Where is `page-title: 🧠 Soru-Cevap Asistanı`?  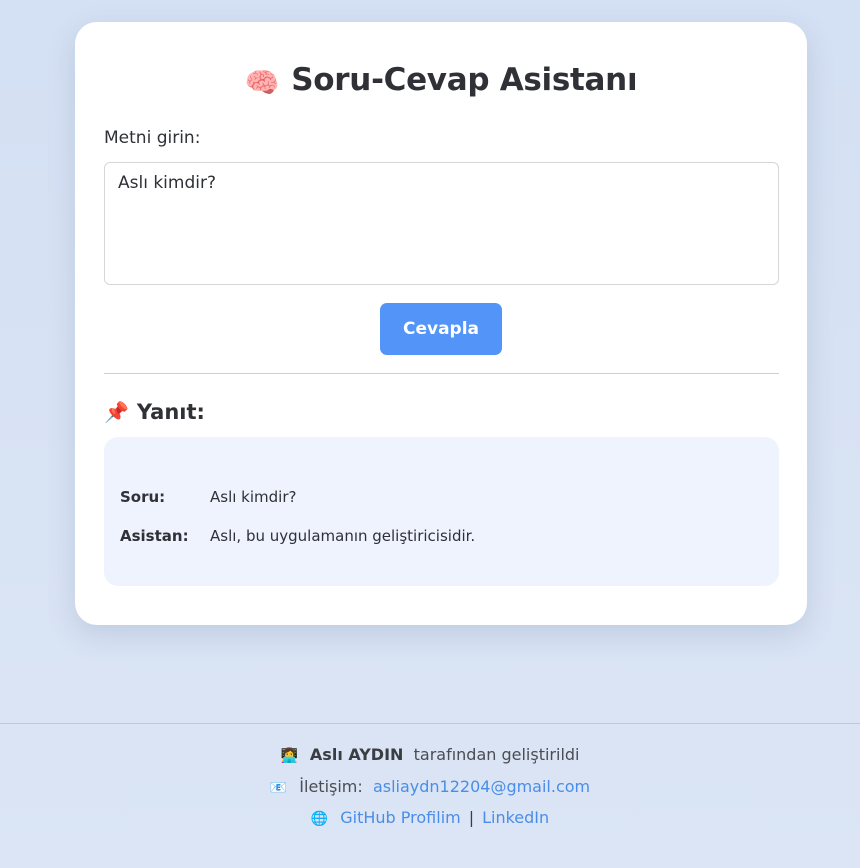
page-title: 🧠 Soru-Cevap Asistanı is located at coordinates (441, 80).